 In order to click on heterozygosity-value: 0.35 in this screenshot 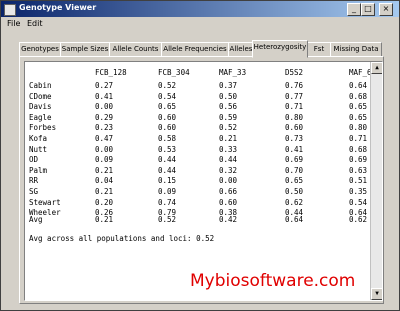, I will do `click(358, 191)`.